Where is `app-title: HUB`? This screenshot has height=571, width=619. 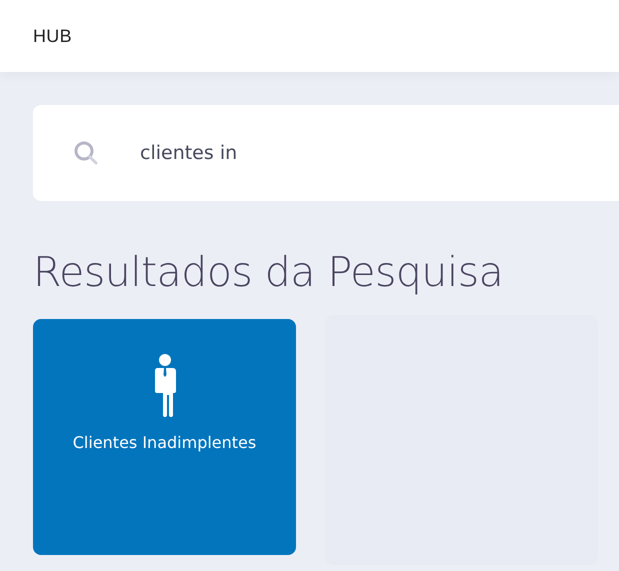
app-title: HUB is located at coordinates (52, 36).